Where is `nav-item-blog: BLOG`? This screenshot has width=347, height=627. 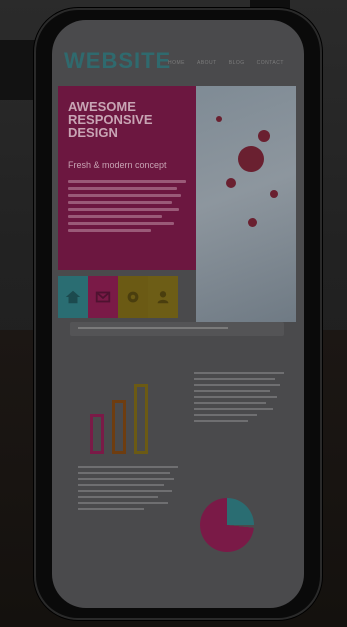 nav-item-blog: BLOG is located at coordinates (237, 63).